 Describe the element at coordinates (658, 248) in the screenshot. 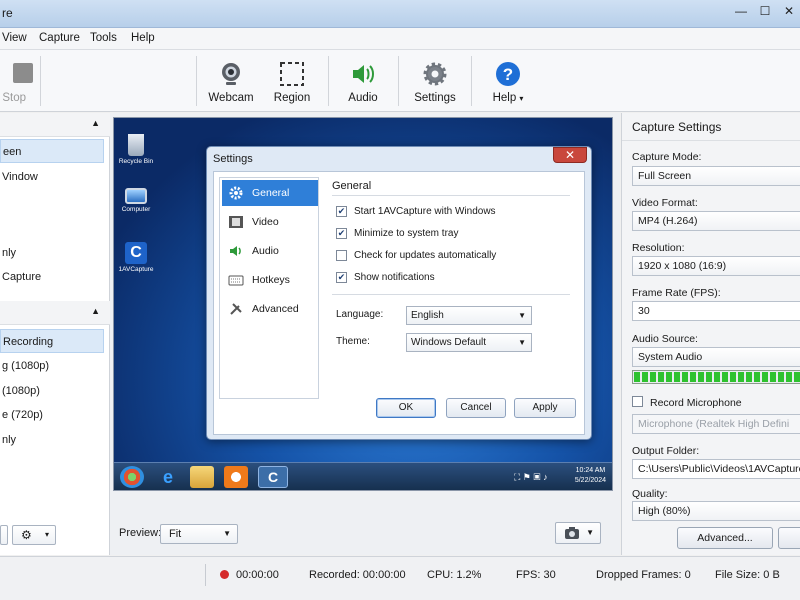

I see `resolution-label: Resolution:` at that location.